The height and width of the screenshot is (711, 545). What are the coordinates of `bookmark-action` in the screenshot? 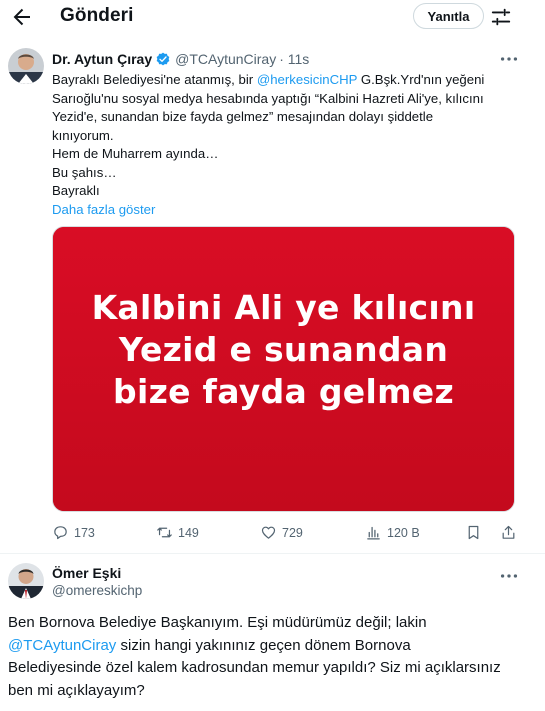 It's located at (476, 532).